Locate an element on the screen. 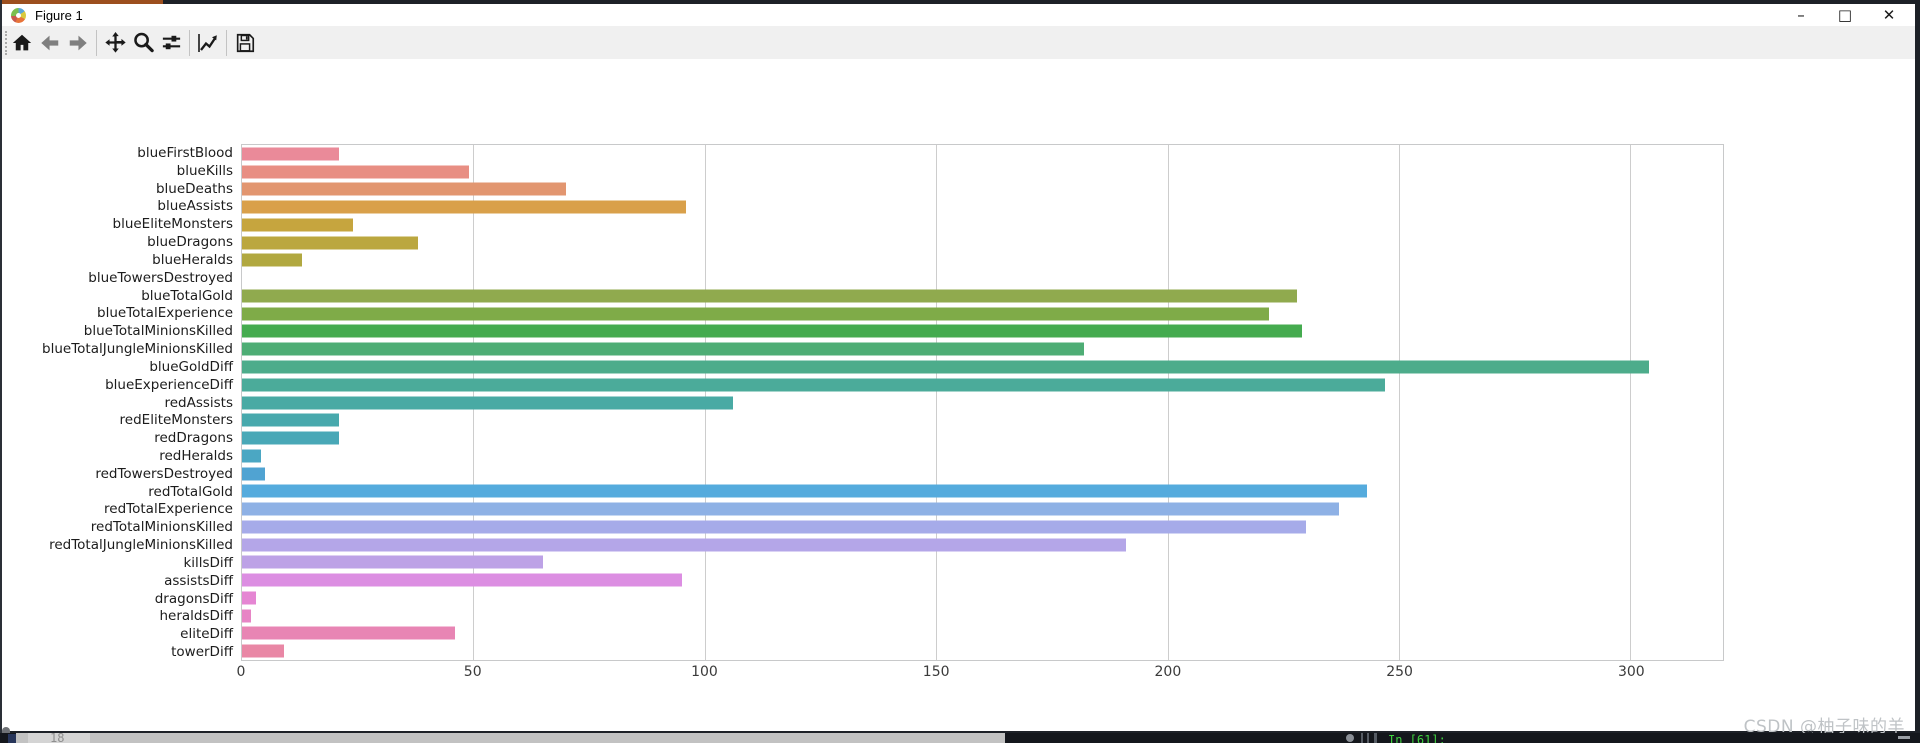 The height and width of the screenshot is (743, 1920). y-tick-label-blueDragons: blueDragons is located at coordinates (190, 242).